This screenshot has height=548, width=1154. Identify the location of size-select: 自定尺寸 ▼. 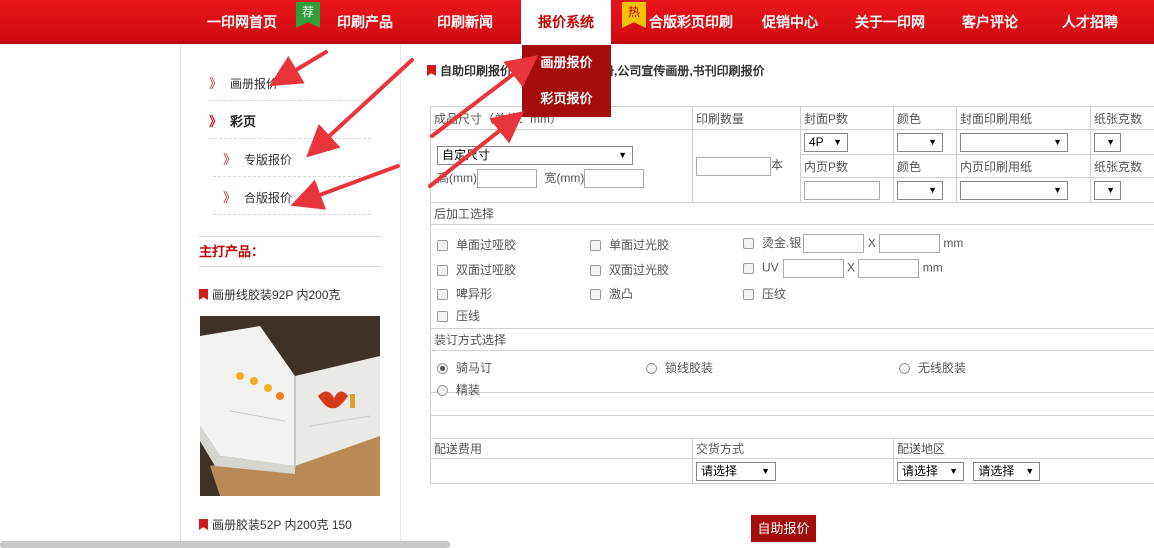
(535, 155).